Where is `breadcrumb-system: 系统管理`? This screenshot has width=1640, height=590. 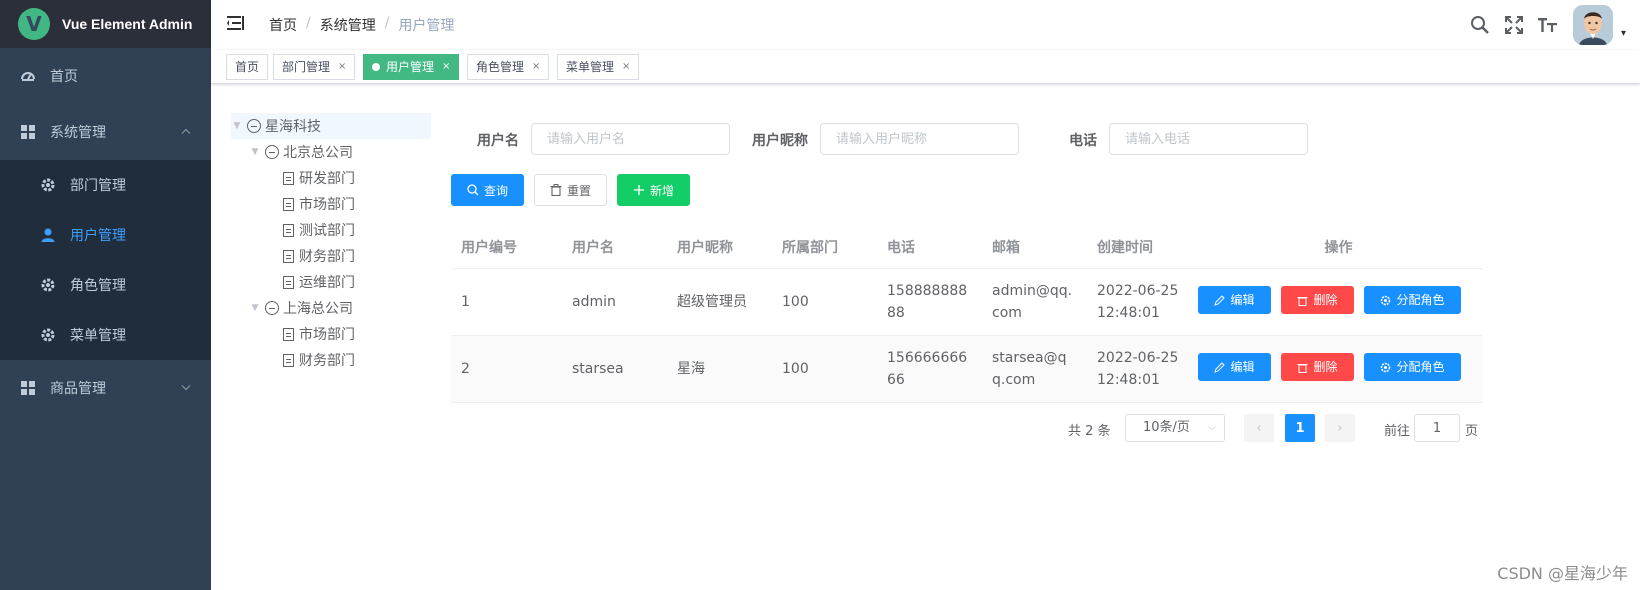 breadcrumb-system: 系统管理 is located at coordinates (348, 25).